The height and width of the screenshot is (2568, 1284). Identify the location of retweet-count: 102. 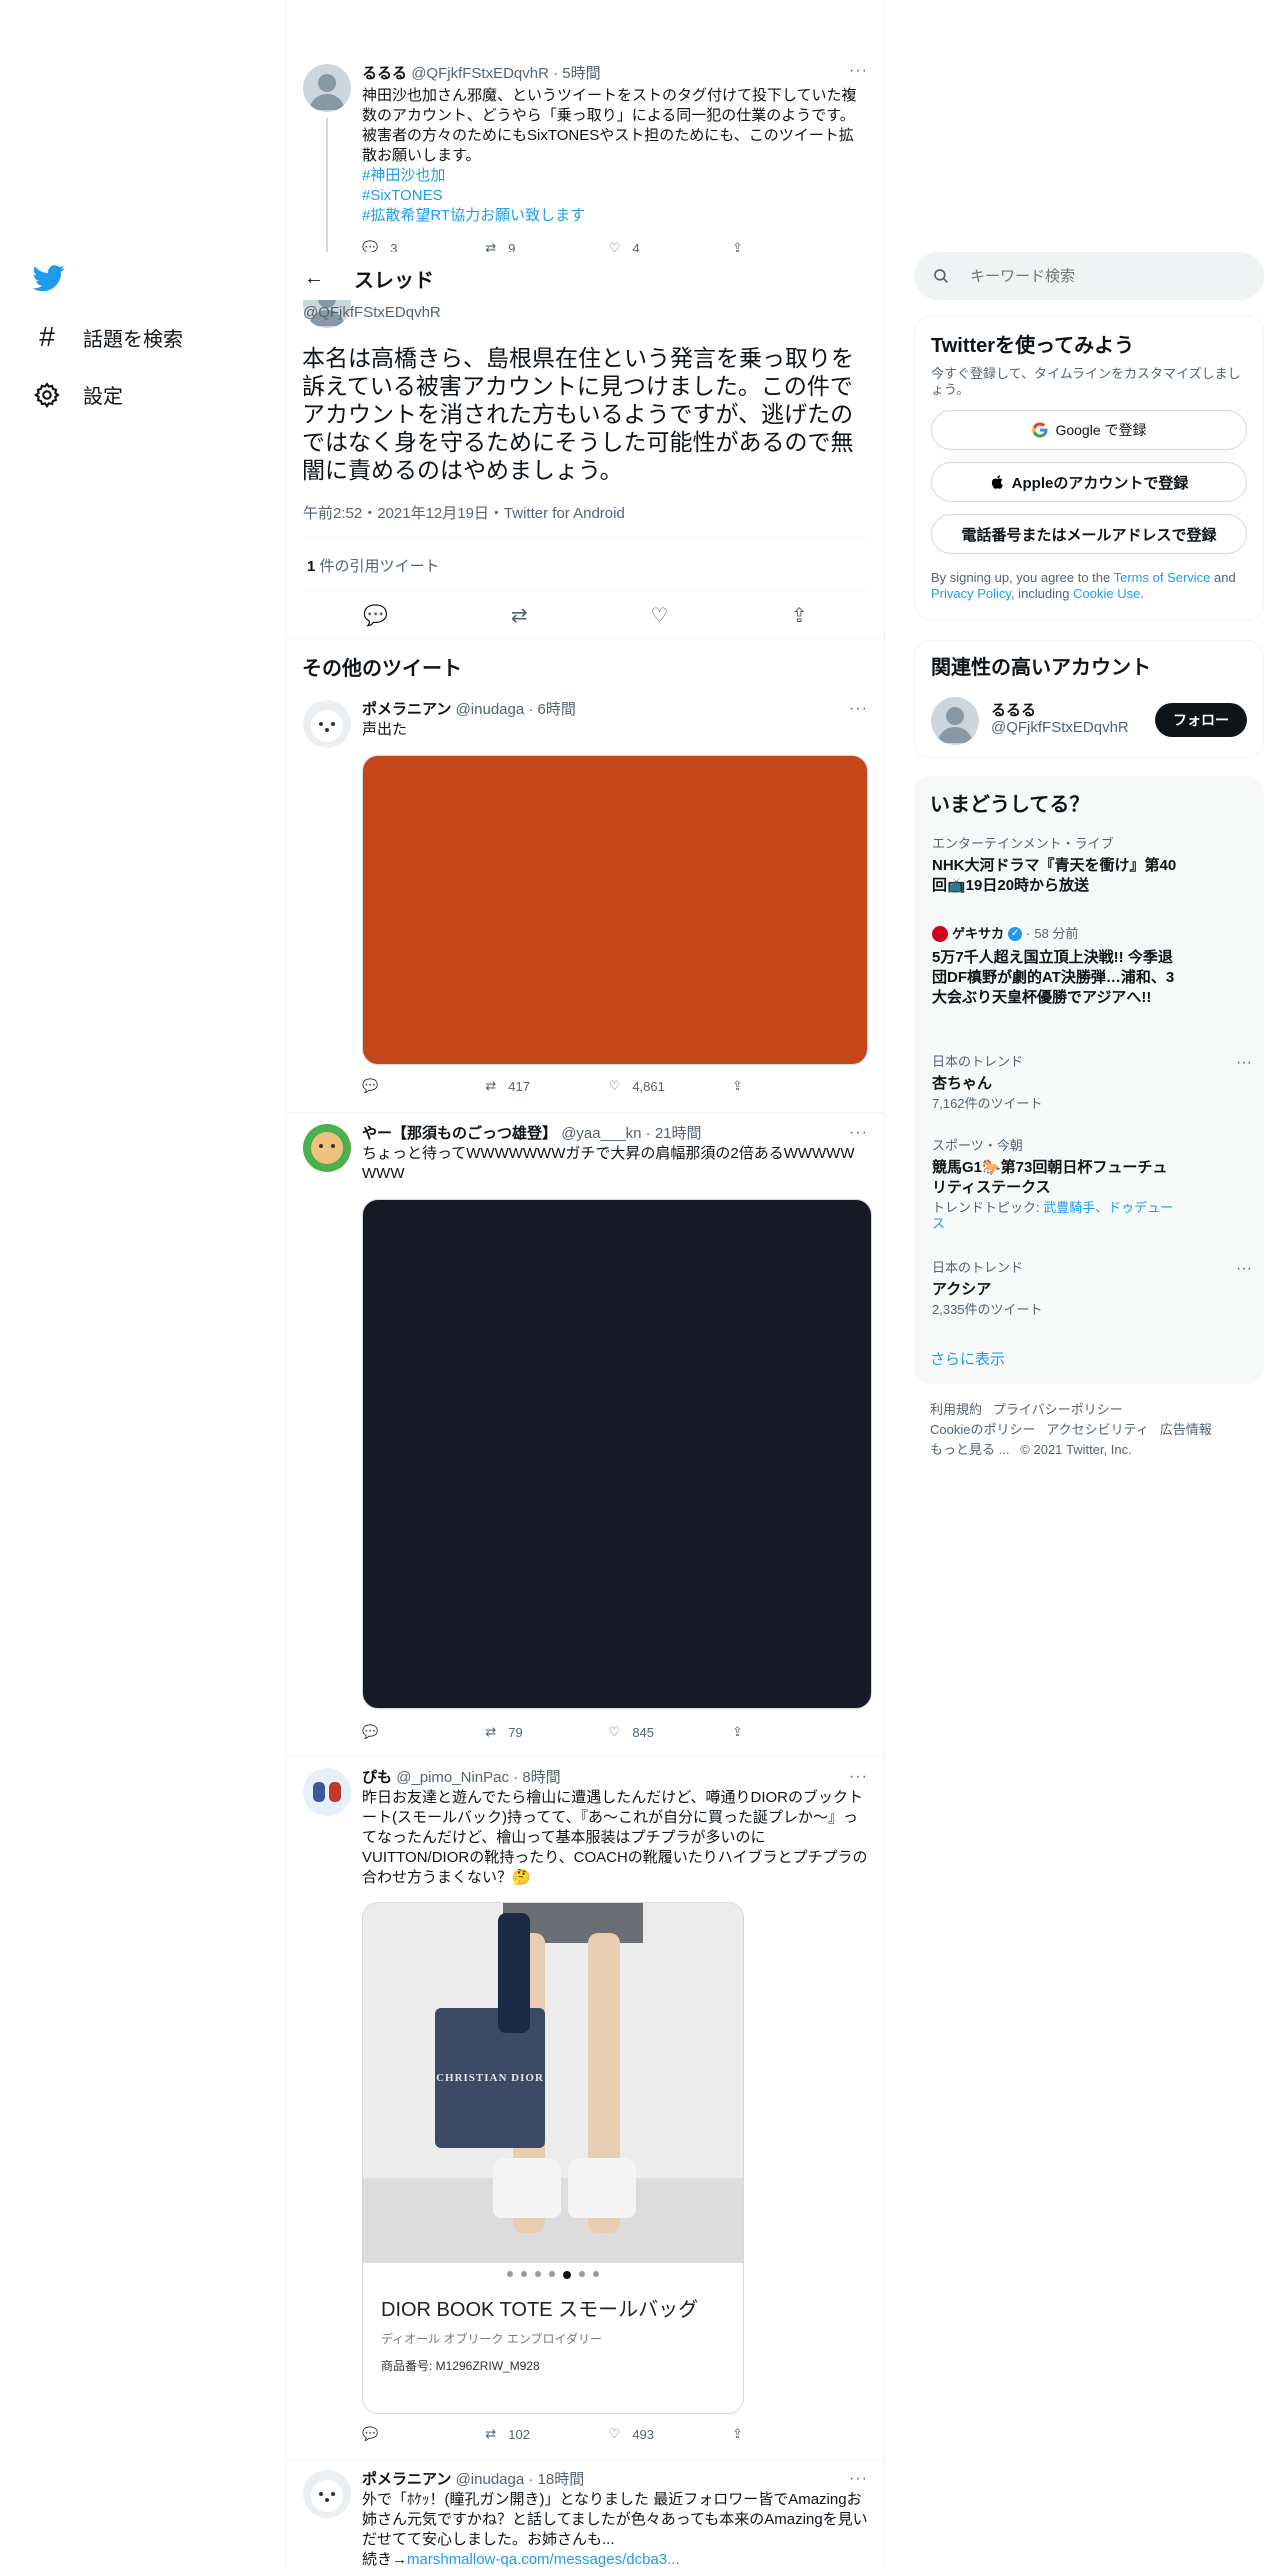
(519, 2434).